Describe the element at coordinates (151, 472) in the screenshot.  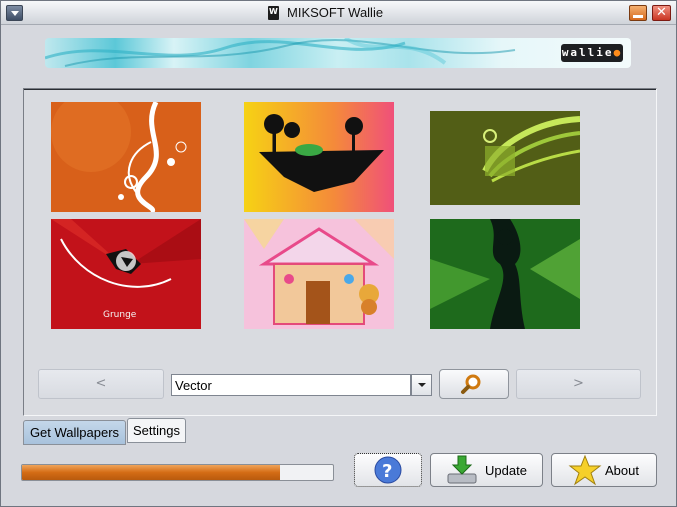
I see `progress-fill` at that location.